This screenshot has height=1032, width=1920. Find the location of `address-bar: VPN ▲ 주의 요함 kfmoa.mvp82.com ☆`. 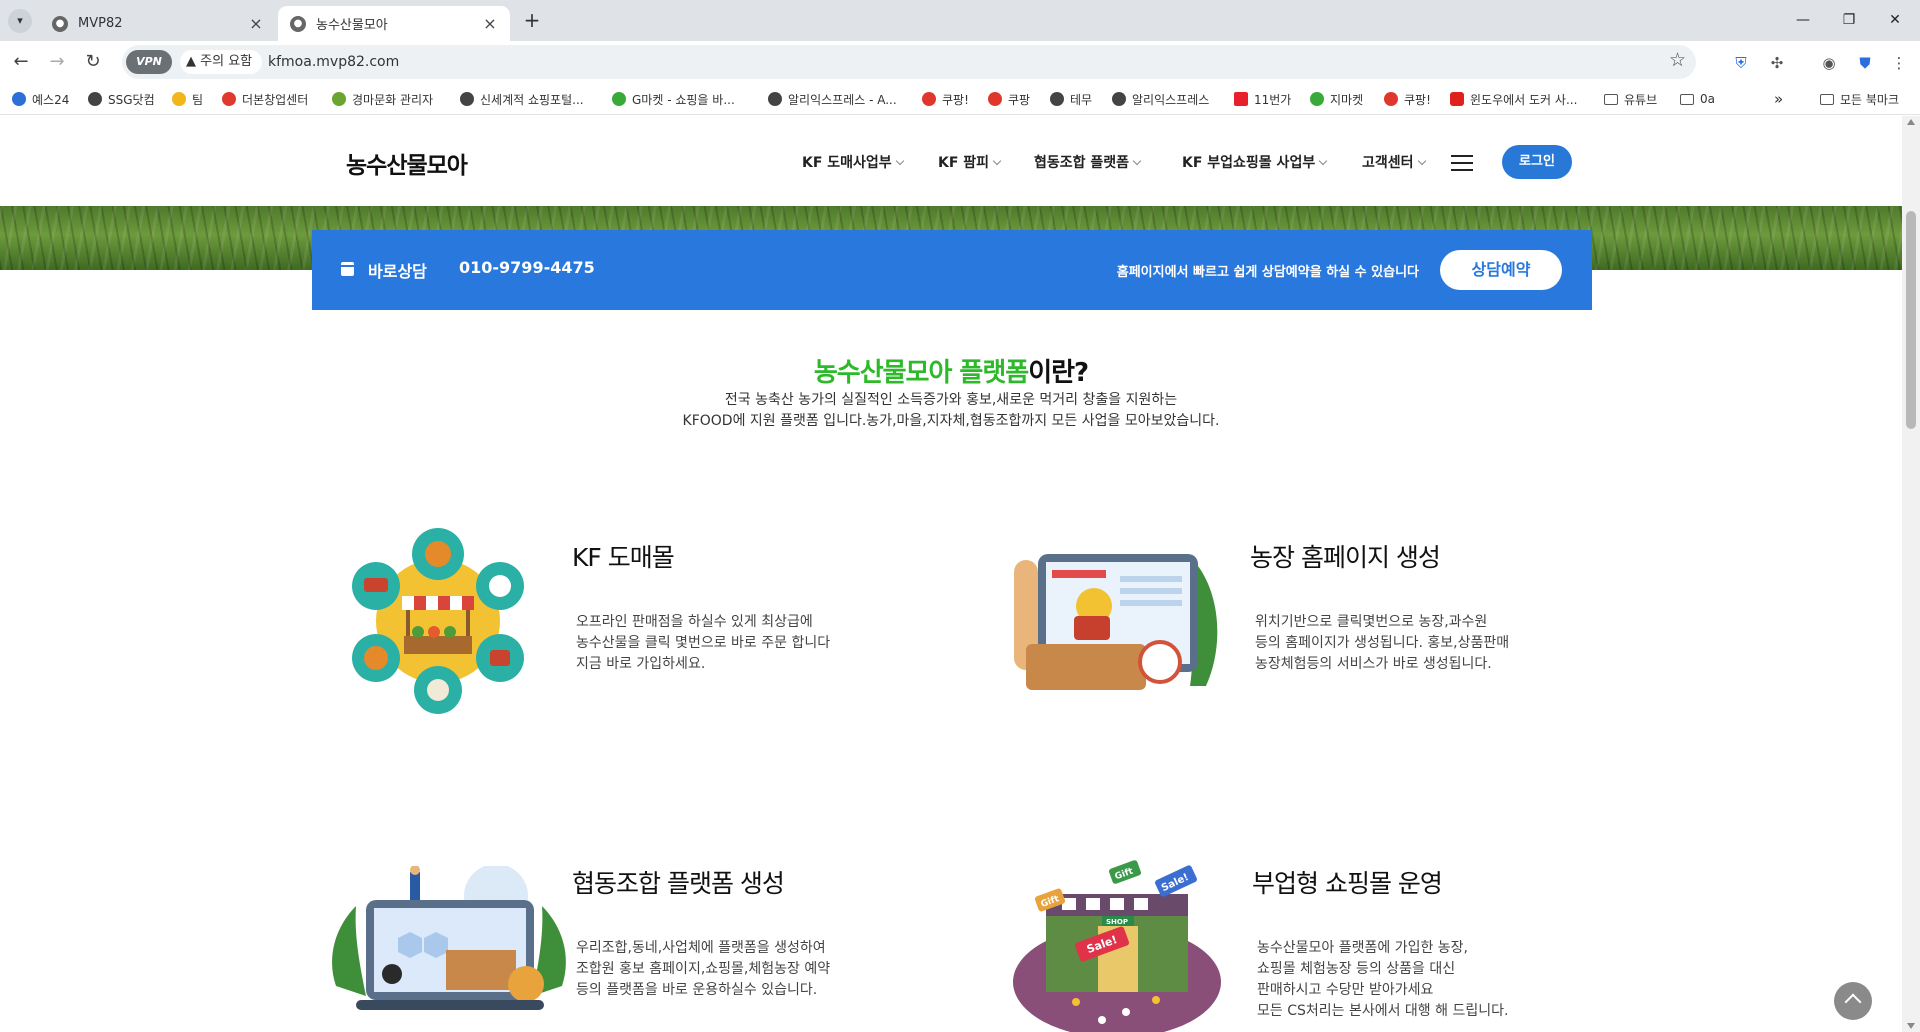

address-bar: VPN ▲ 주의 요함 kfmoa.mvp82.com ☆ is located at coordinates (909, 62).